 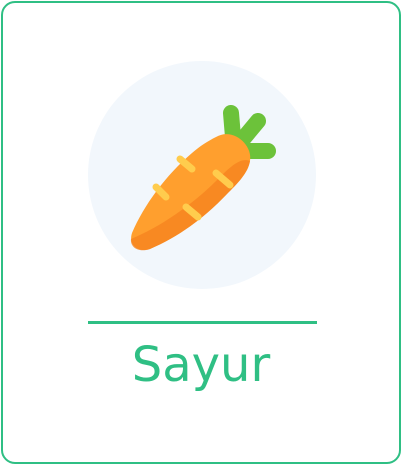 What do you see at coordinates (201, 365) in the screenshot?
I see `category-label: Sayur` at bounding box center [201, 365].